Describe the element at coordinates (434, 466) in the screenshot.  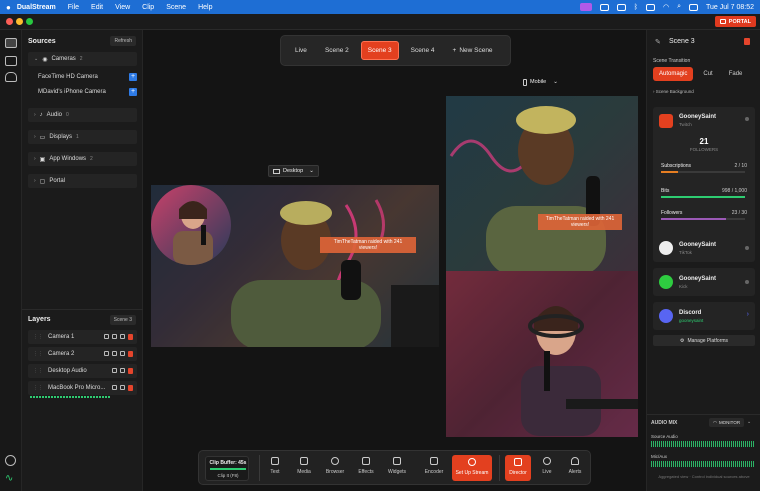
I see `tool-encoder: Encoder` at that location.